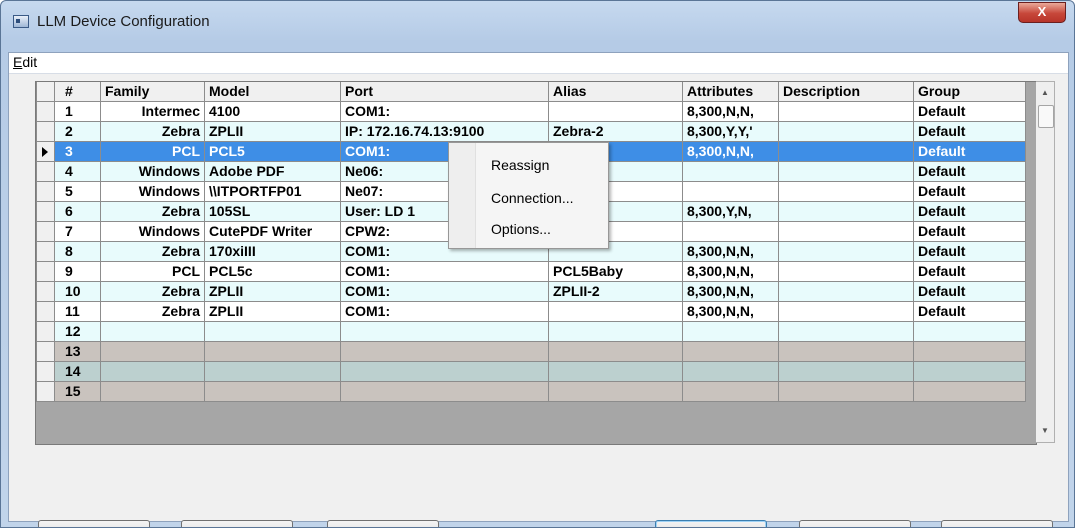  I want to click on column-header-model: Model, so click(272, 92).